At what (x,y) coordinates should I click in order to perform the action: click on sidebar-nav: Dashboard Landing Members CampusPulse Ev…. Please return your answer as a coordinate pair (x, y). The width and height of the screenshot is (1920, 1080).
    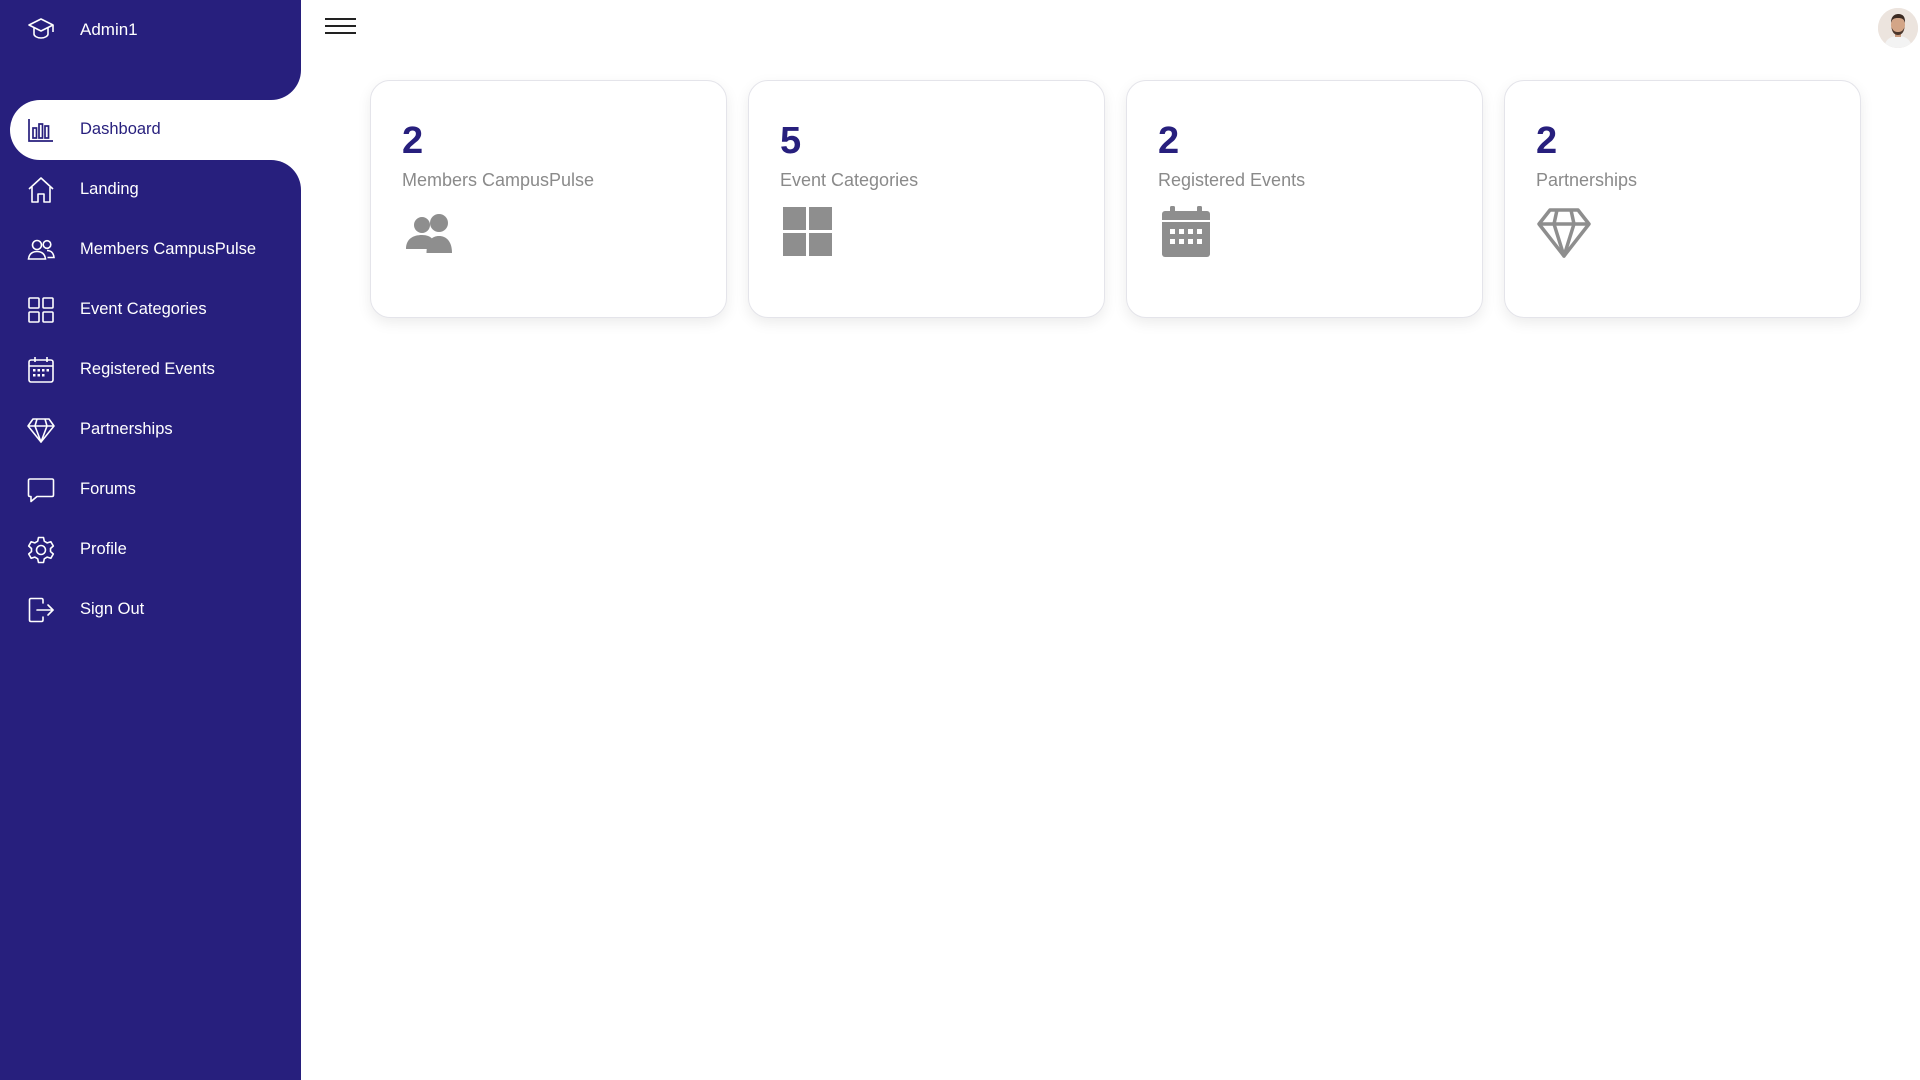
    Looking at the image, I should click on (150, 370).